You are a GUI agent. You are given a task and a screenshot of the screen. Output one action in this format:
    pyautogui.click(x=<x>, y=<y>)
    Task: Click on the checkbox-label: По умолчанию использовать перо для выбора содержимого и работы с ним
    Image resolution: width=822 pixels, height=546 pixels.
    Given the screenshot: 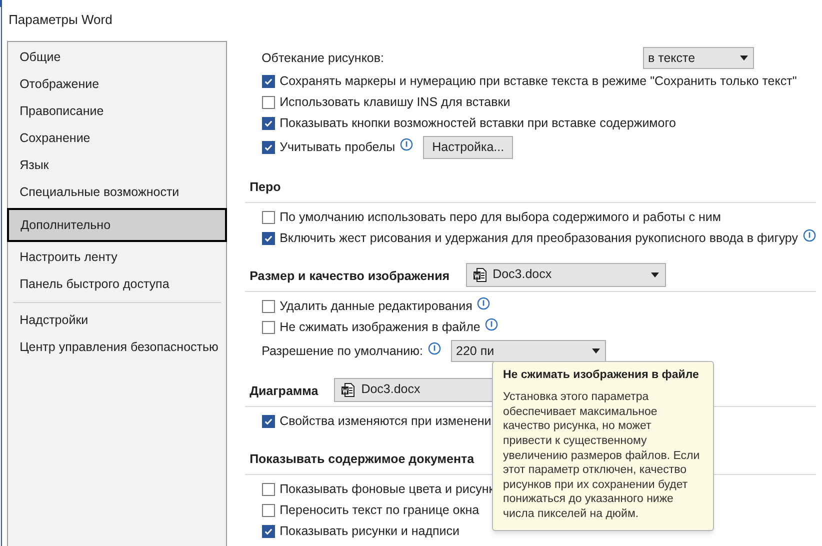 What is the action you would take?
    pyautogui.click(x=500, y=217)
    